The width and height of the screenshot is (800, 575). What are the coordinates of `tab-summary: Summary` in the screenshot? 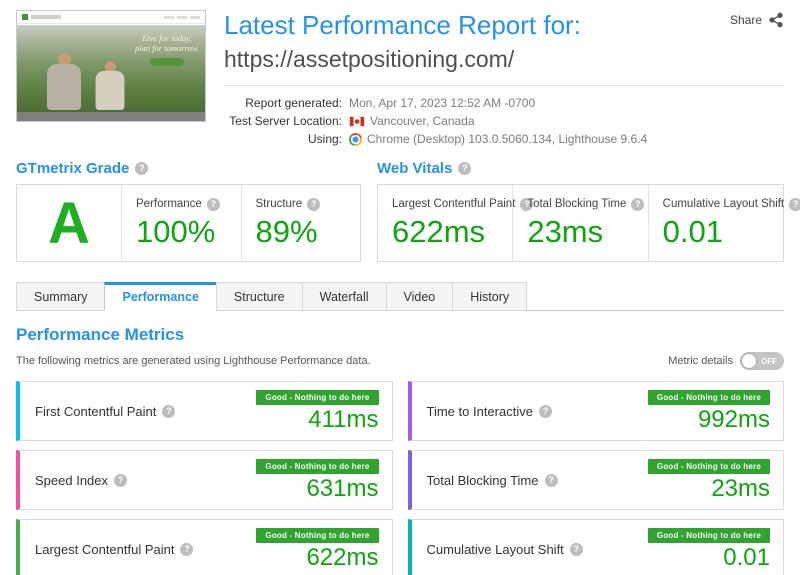 It's located at (61, 297).